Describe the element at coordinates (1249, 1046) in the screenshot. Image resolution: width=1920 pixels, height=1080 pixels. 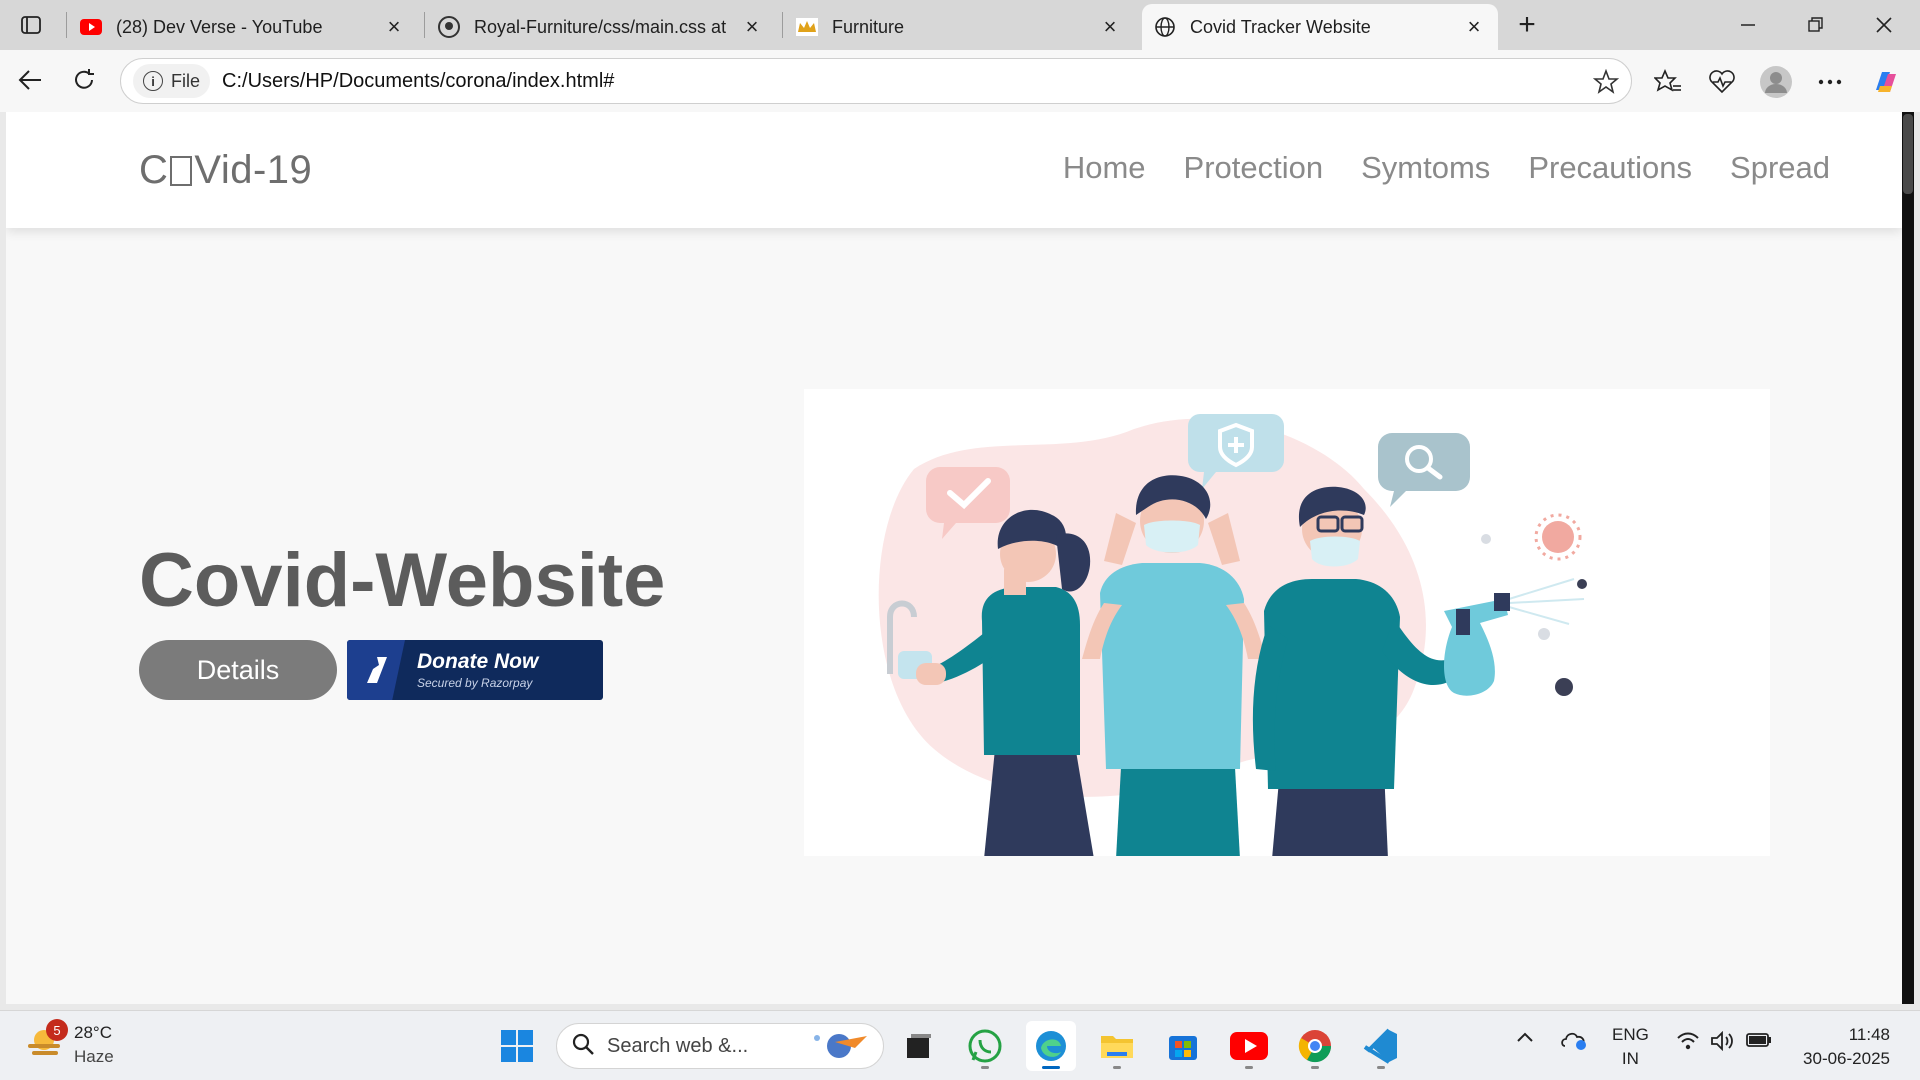
I see `taskbar-youtube` at that location.